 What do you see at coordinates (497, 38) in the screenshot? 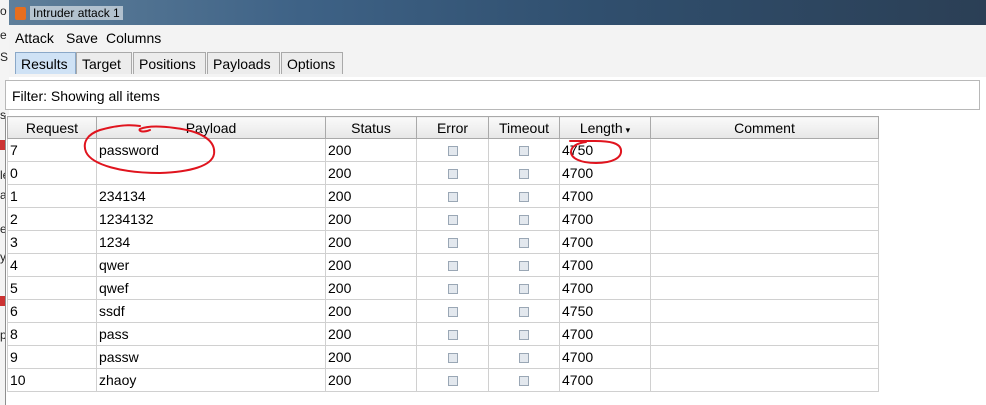
I see `menu-bar: Attack Save Columns` at bounding box center [497, 38].